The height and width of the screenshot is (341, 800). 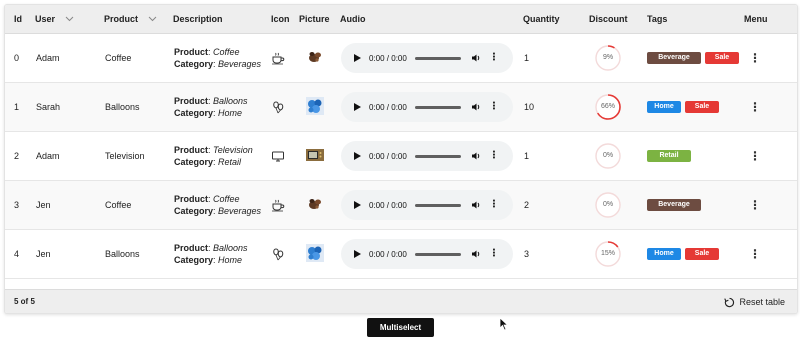 I want to click on header-audio: Audio, so click(x=353, y=19).